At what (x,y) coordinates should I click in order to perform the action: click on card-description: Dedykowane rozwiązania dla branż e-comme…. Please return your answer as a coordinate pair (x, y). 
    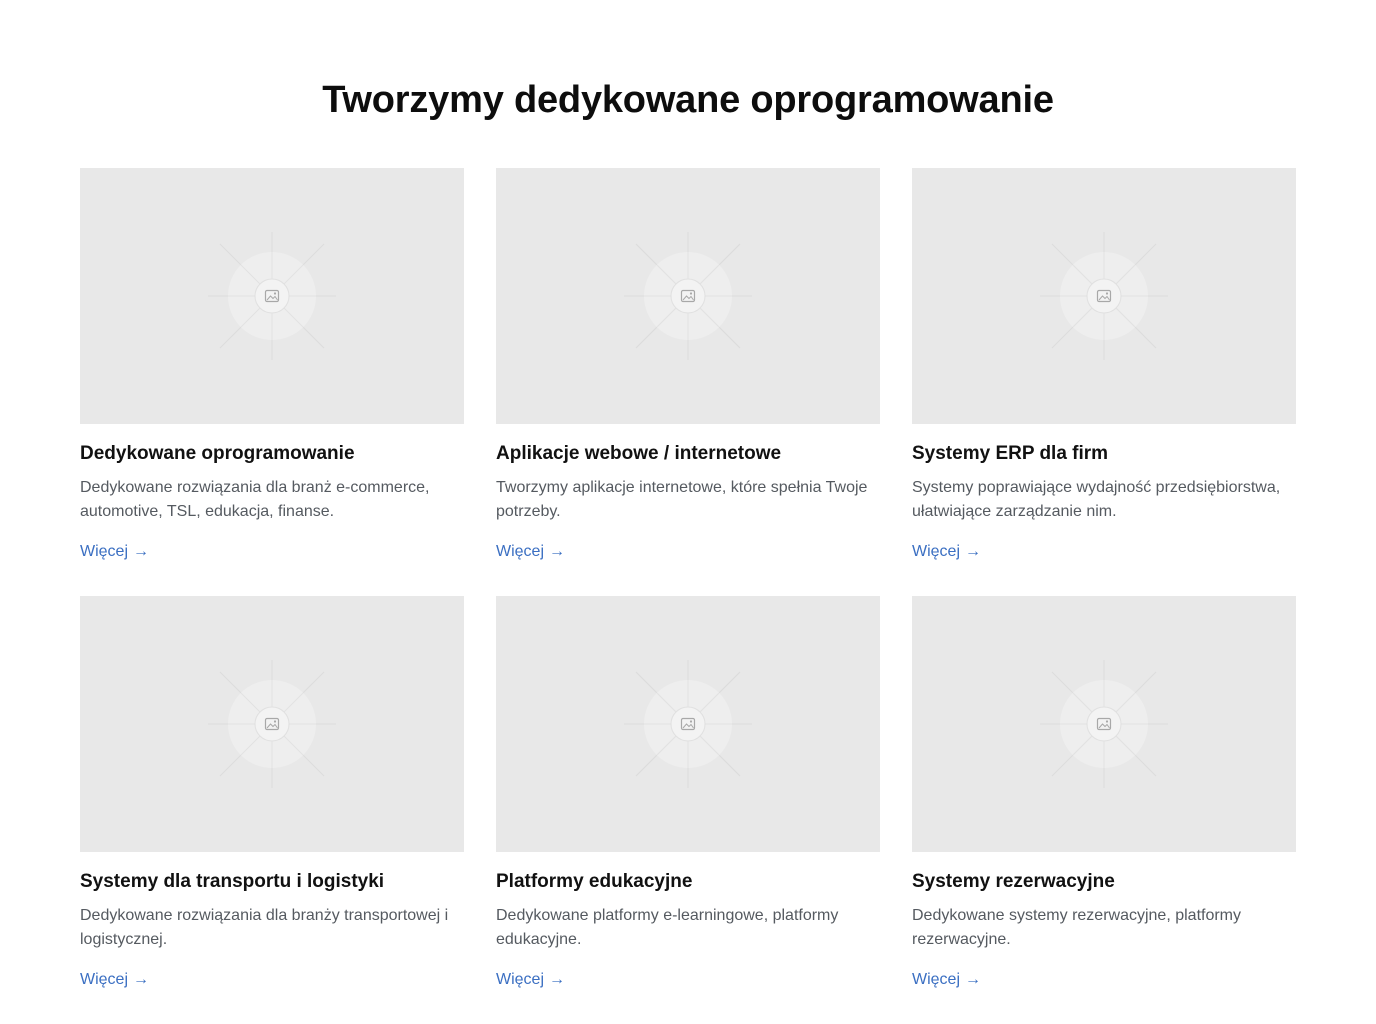
    Looking at the image, I should click on (255, 499).